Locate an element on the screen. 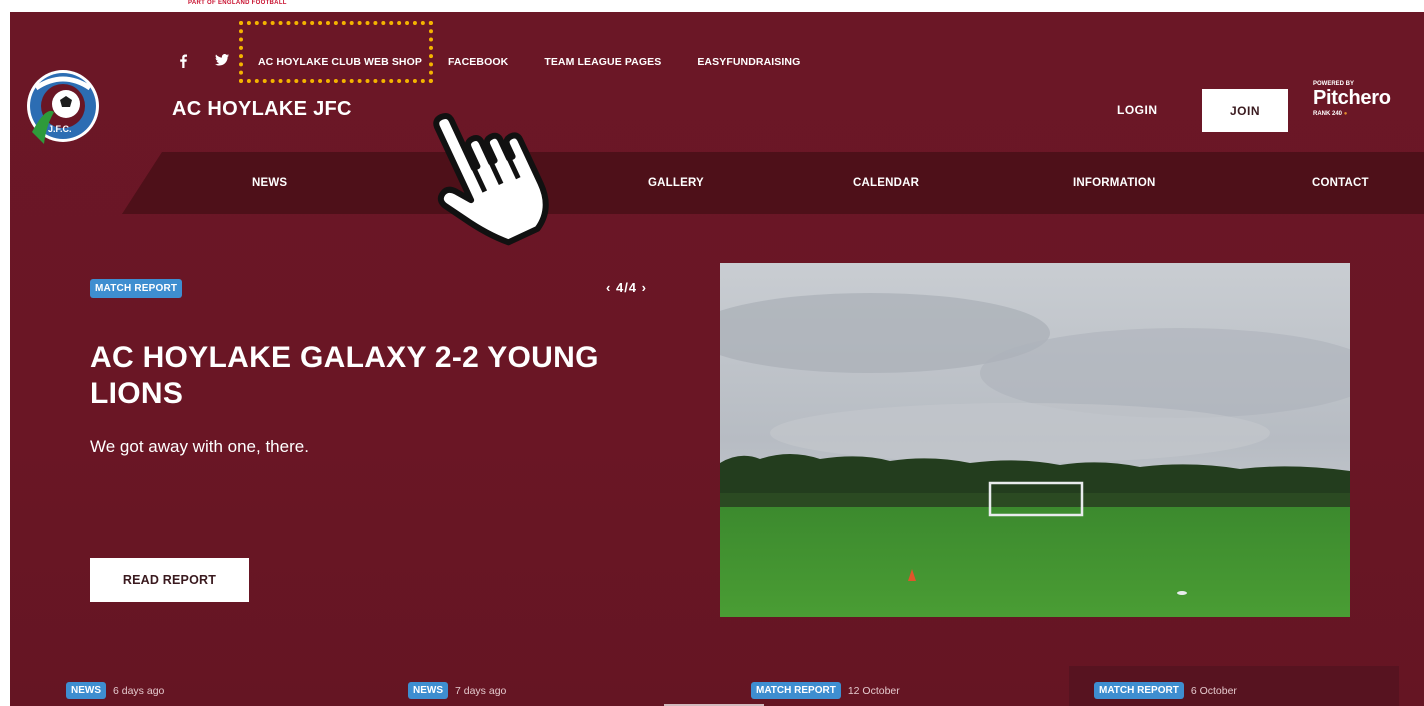 This screenshot has width=1424, height=706. pitchero-brand: Pitchero is located at coordinates (1352, 98).